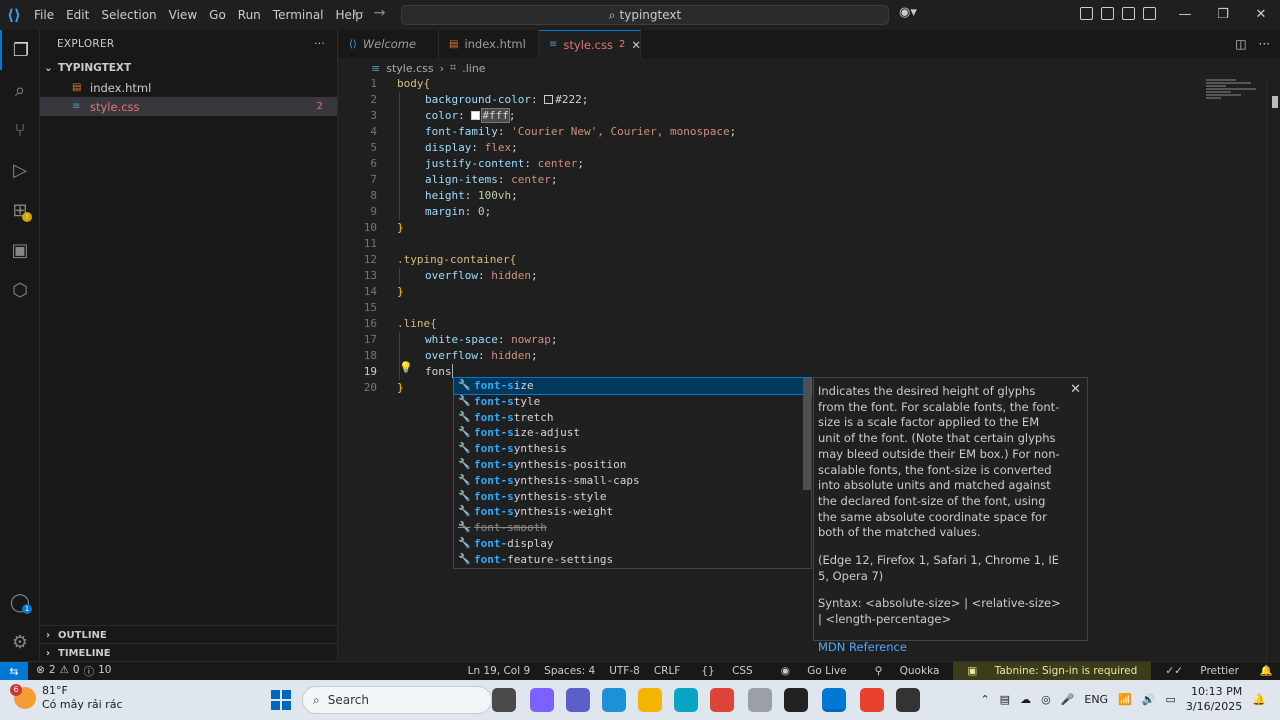 The image size is (1280, 720). What do you see at coordinates (632, 497) in the screenshot?
I see `suggestion-item: 🔧 font-s ynthesis-style` at bounding box center [632, 497].